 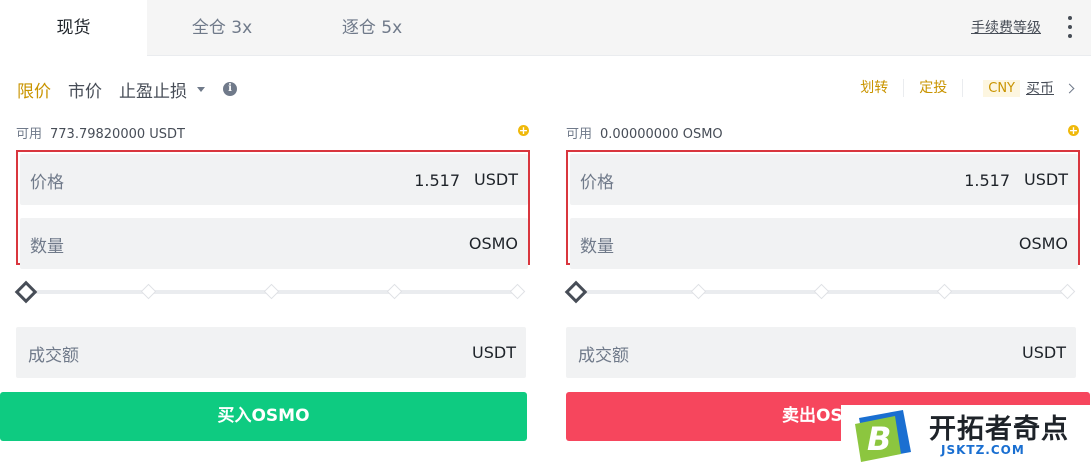 I want to click on buy-percent-slider, so click(x=271, y=292).